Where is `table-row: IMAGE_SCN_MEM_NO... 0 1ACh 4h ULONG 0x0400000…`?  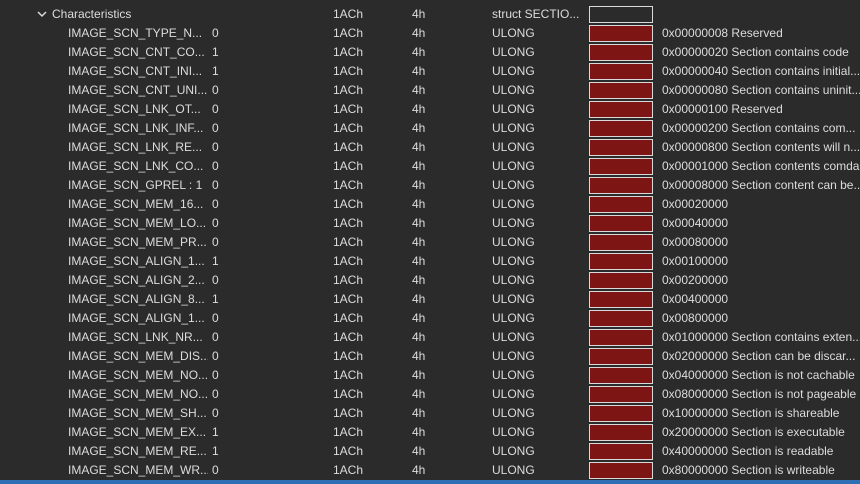
table-row: IMAGE_SCN_MEM_NO... 0 1ACh 4h ULONG 0x0400000… is located at coordinates (430, 375).